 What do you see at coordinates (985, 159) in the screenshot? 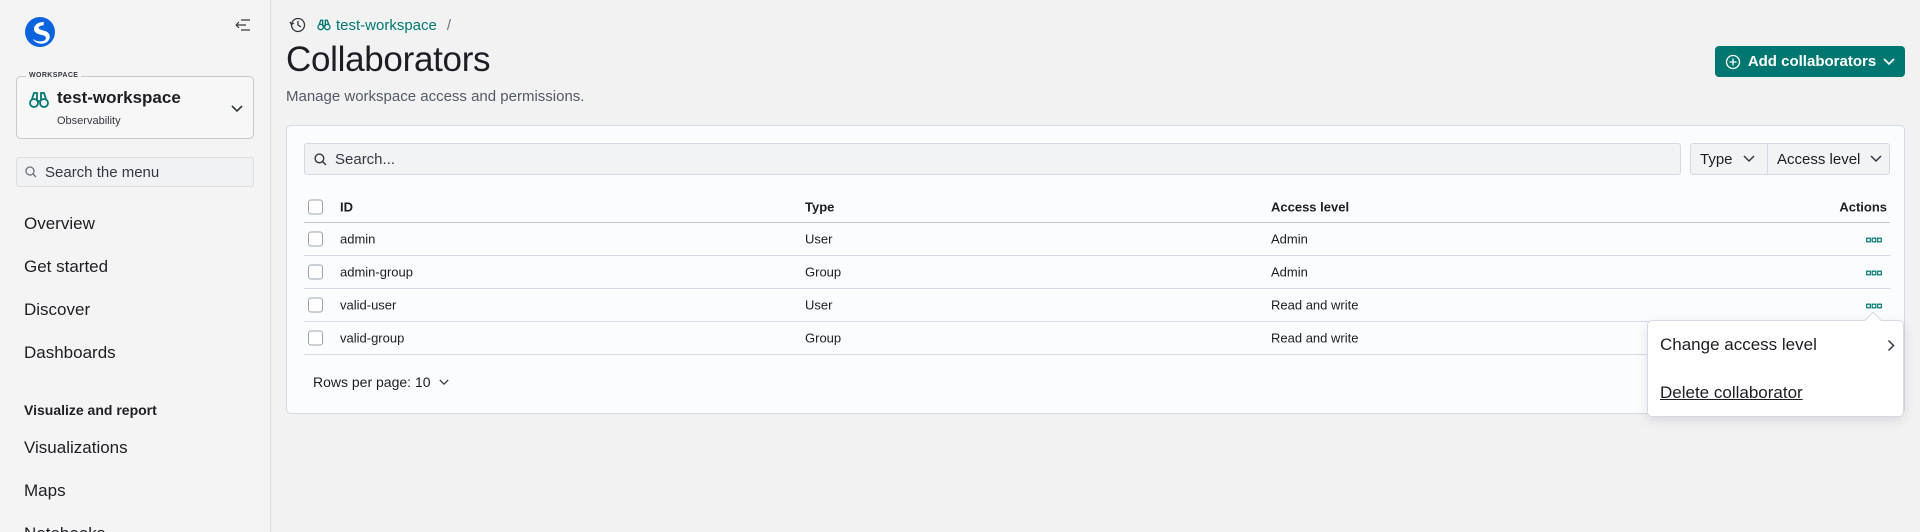
I see `table-search-input` at bounding box center [985, 159].